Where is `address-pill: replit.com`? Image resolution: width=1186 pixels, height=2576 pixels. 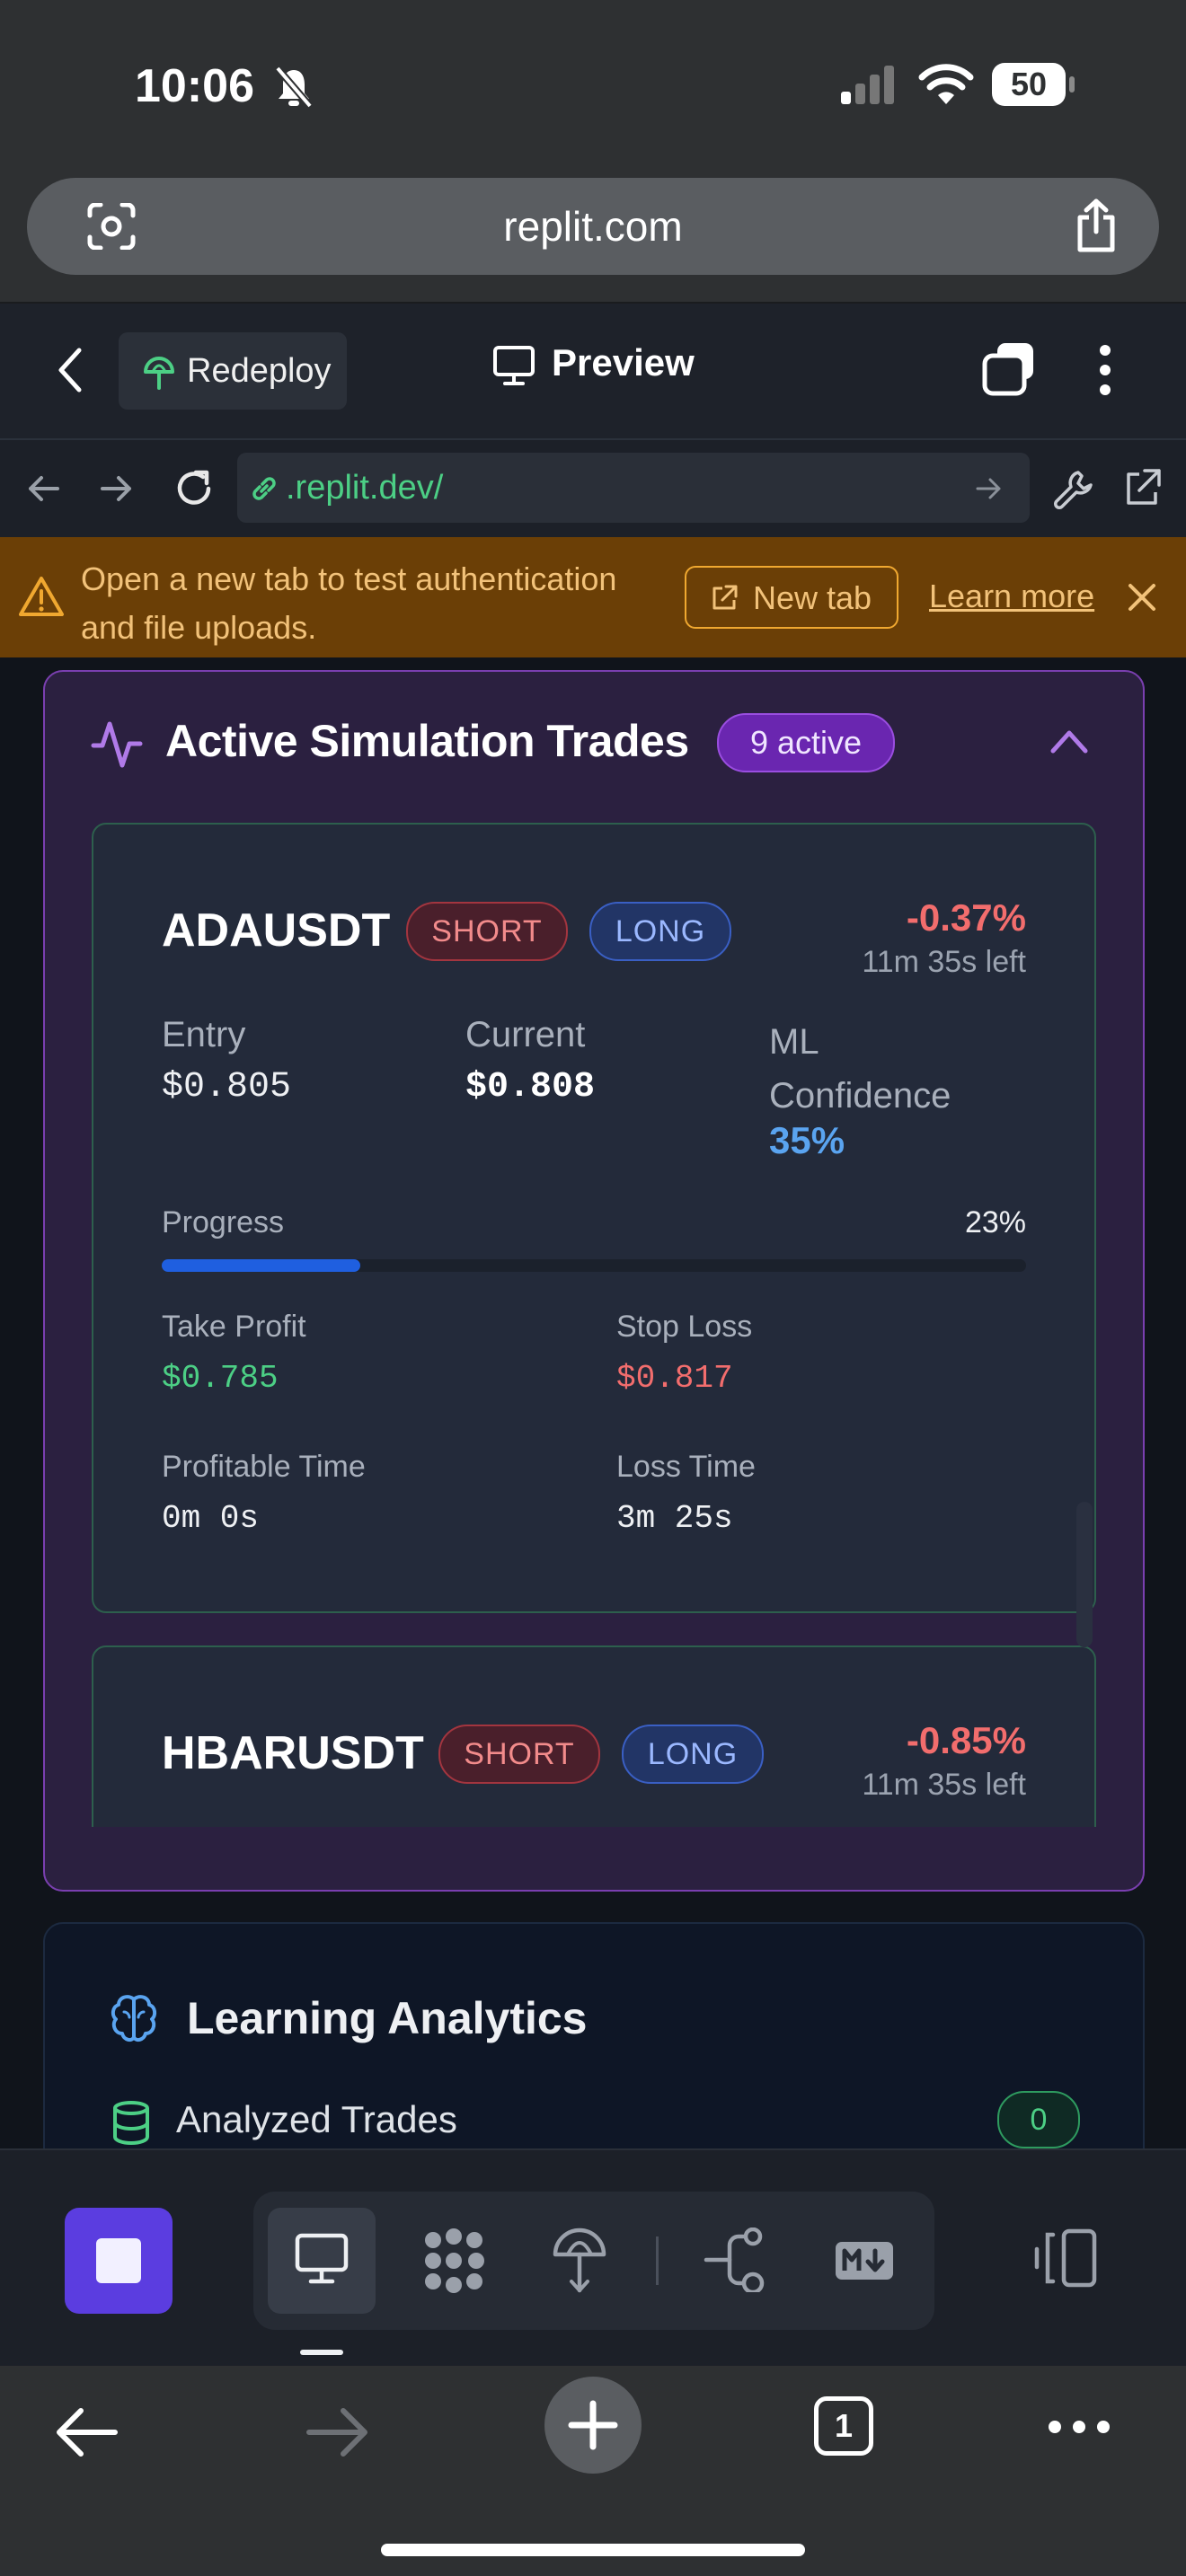
address-pill: replit.com is located at coordinates (593, 226).